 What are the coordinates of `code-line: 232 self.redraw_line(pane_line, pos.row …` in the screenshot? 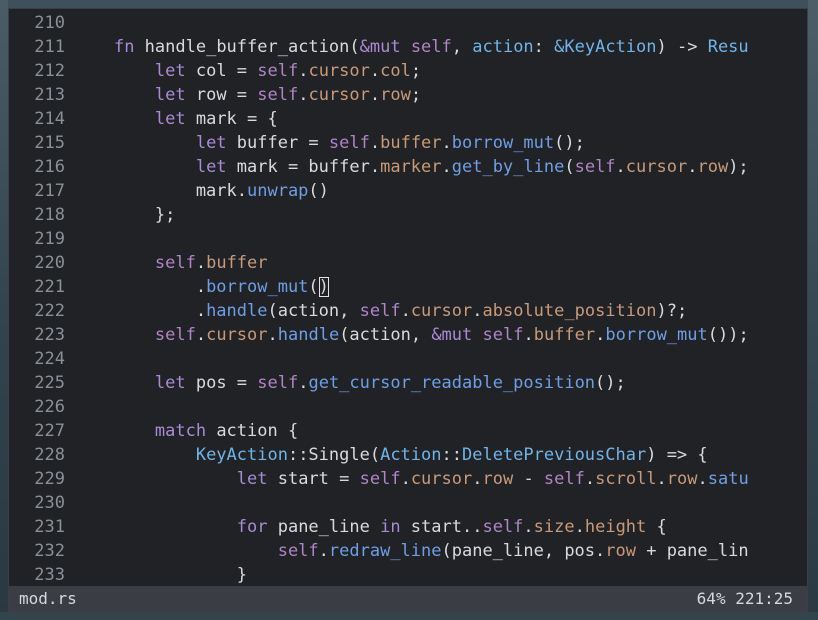 It's located at (408, 551).